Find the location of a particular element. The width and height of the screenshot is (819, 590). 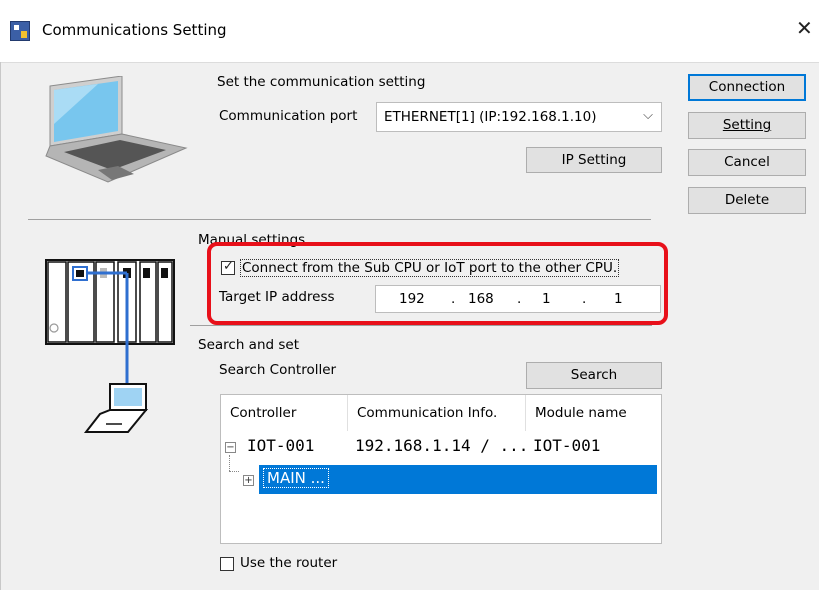

setting-button-label: Setting is located at coordinates (747, 125).